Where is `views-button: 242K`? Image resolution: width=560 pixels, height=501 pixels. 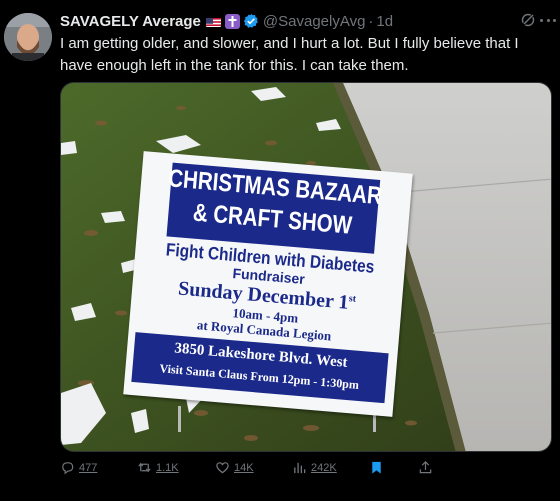
views-button: 242K is located at coordinates (314, 467).